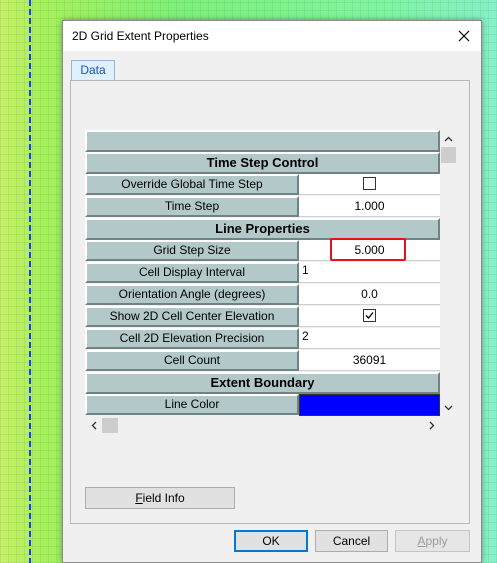 This screenshot has height=563, width=497. What do you see at coordinates (93, 70) in the screenshot?
I see `tab-data: Data` at bounding box center [93, 70].